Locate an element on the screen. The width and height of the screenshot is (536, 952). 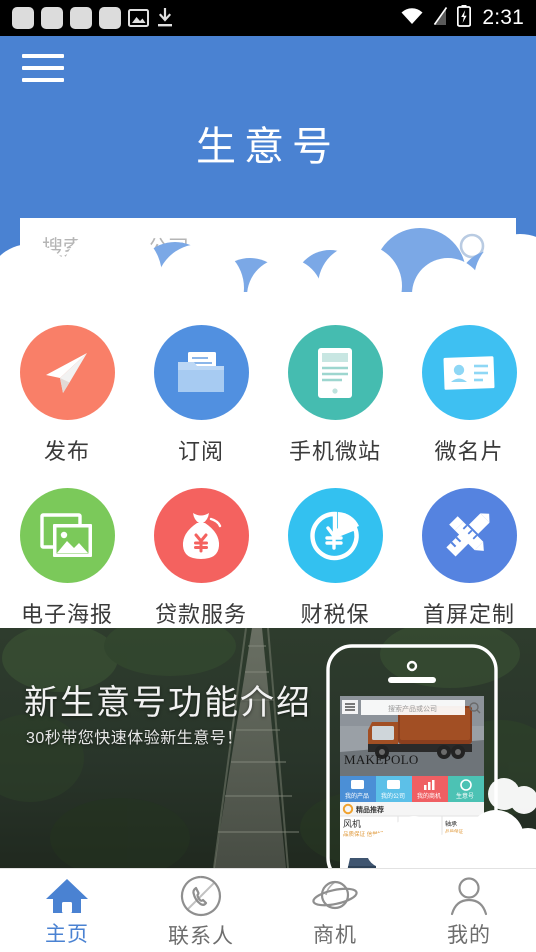
nav-item-contacts: 联系人 is located at coordinates (201, 910).